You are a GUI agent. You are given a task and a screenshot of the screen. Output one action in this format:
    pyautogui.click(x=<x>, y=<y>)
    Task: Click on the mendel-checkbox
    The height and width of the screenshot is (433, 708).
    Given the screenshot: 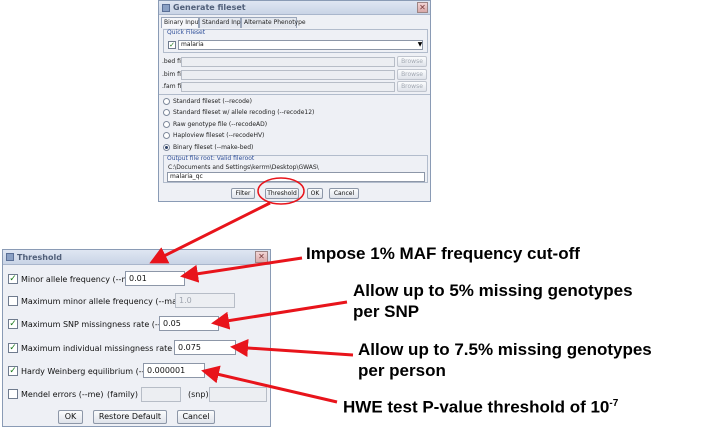 What is the action you would take?
    pyautogui.click(x=13, y=394)
    